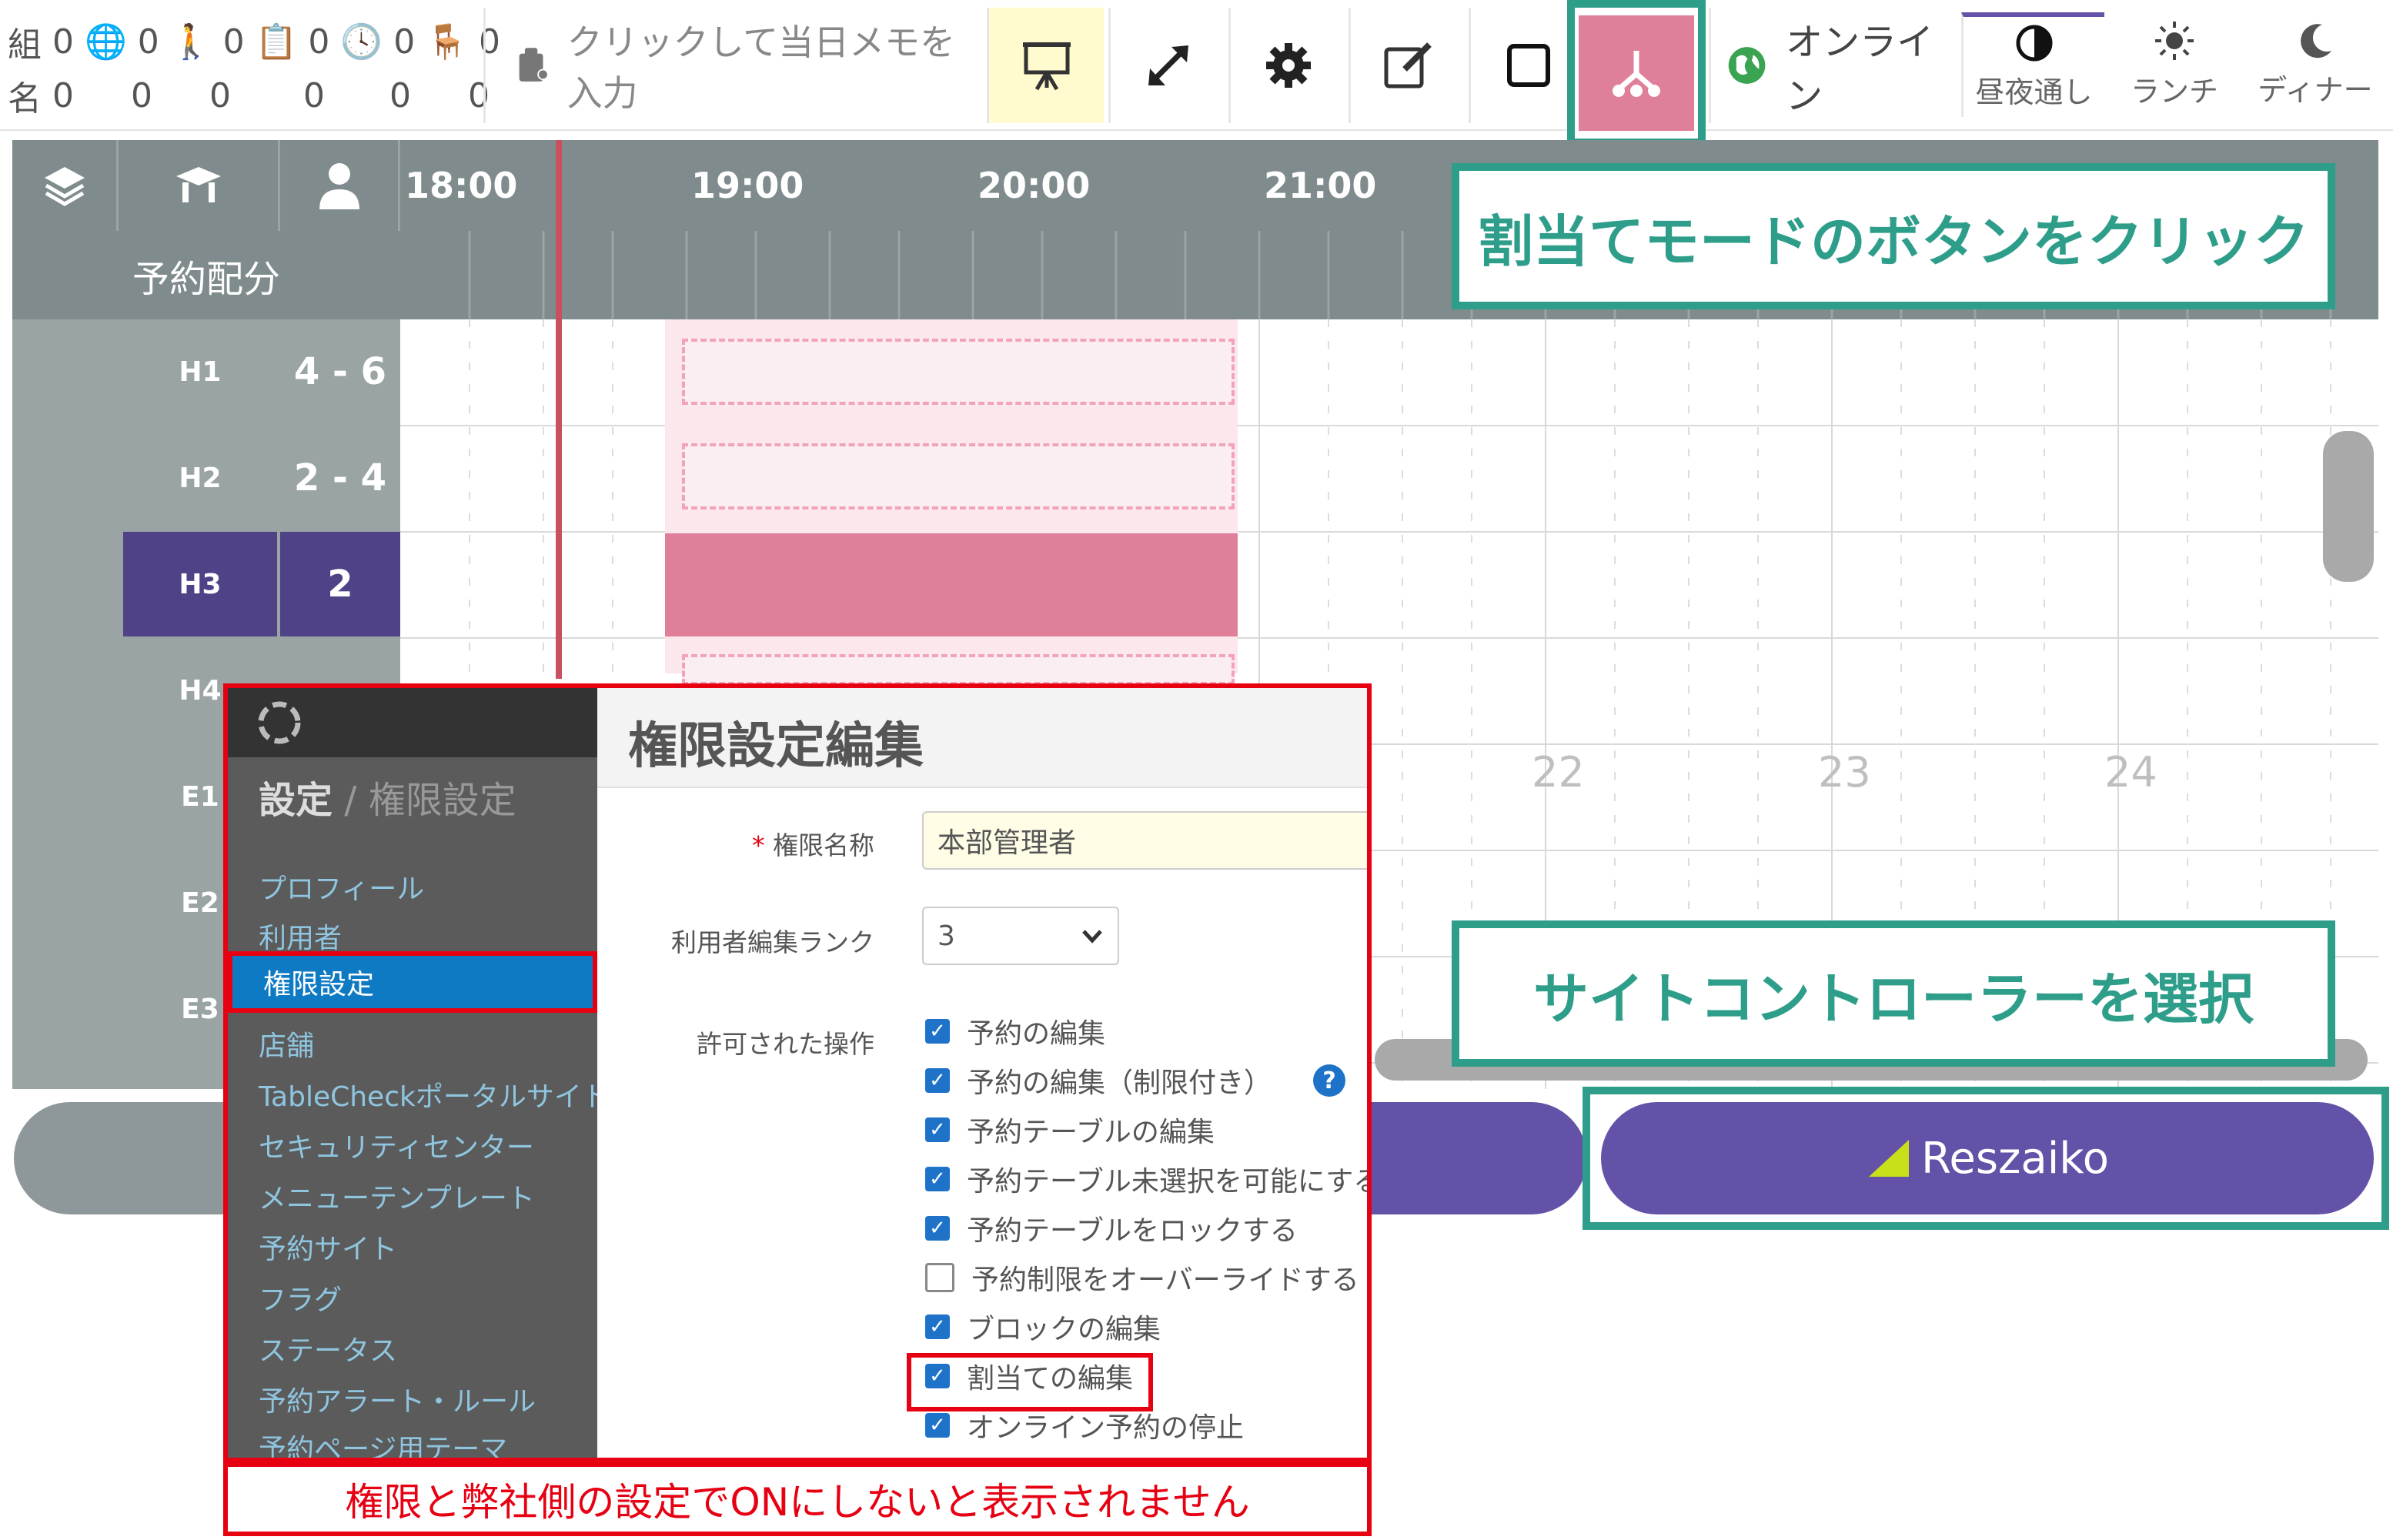 This screenshot has width=2393, height=1540. Describe the element at coordinates (276, 42) in the screenshot. I see `clipboard-icon: 📋` at that location.